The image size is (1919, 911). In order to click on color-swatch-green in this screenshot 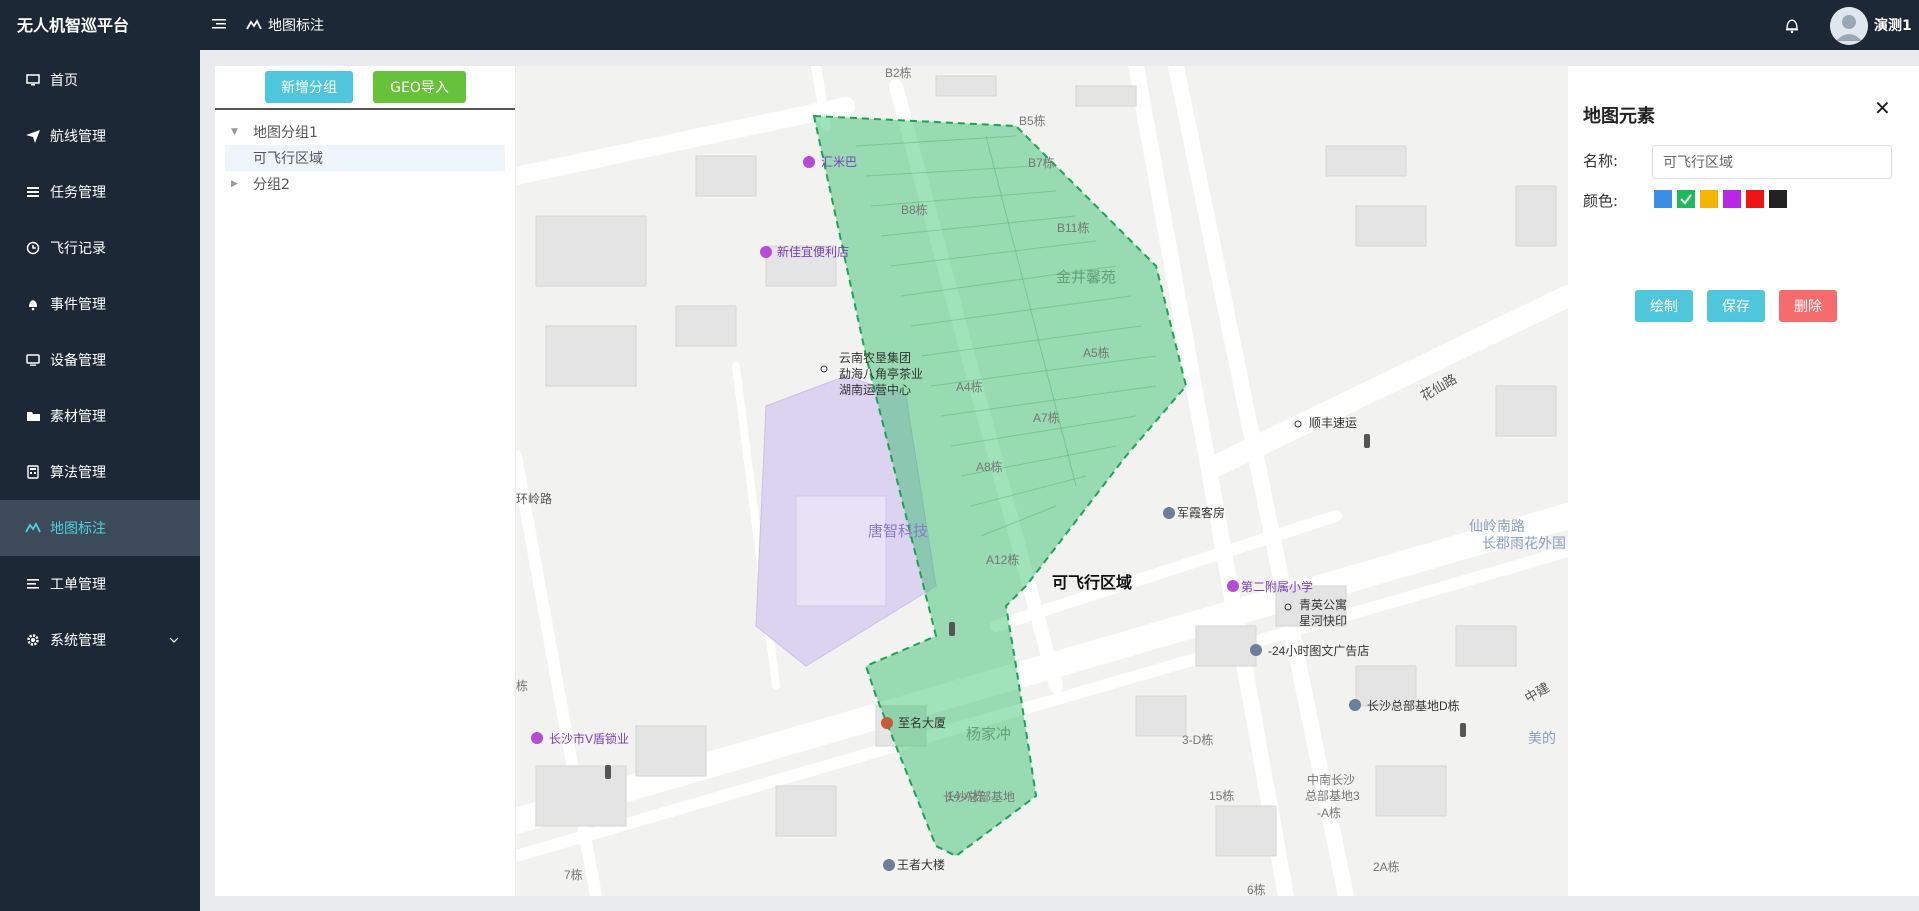, I will do `click(1686, 199)`.